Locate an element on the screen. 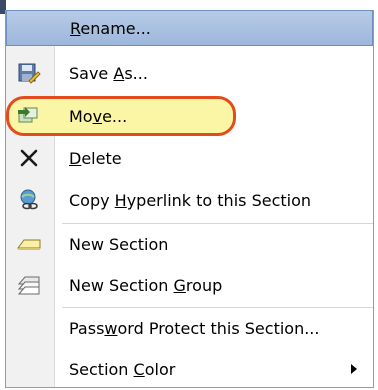  menu-item-copy-hyperlink: Copy Hyperlink to this Section is located at coordinates (189, 200).